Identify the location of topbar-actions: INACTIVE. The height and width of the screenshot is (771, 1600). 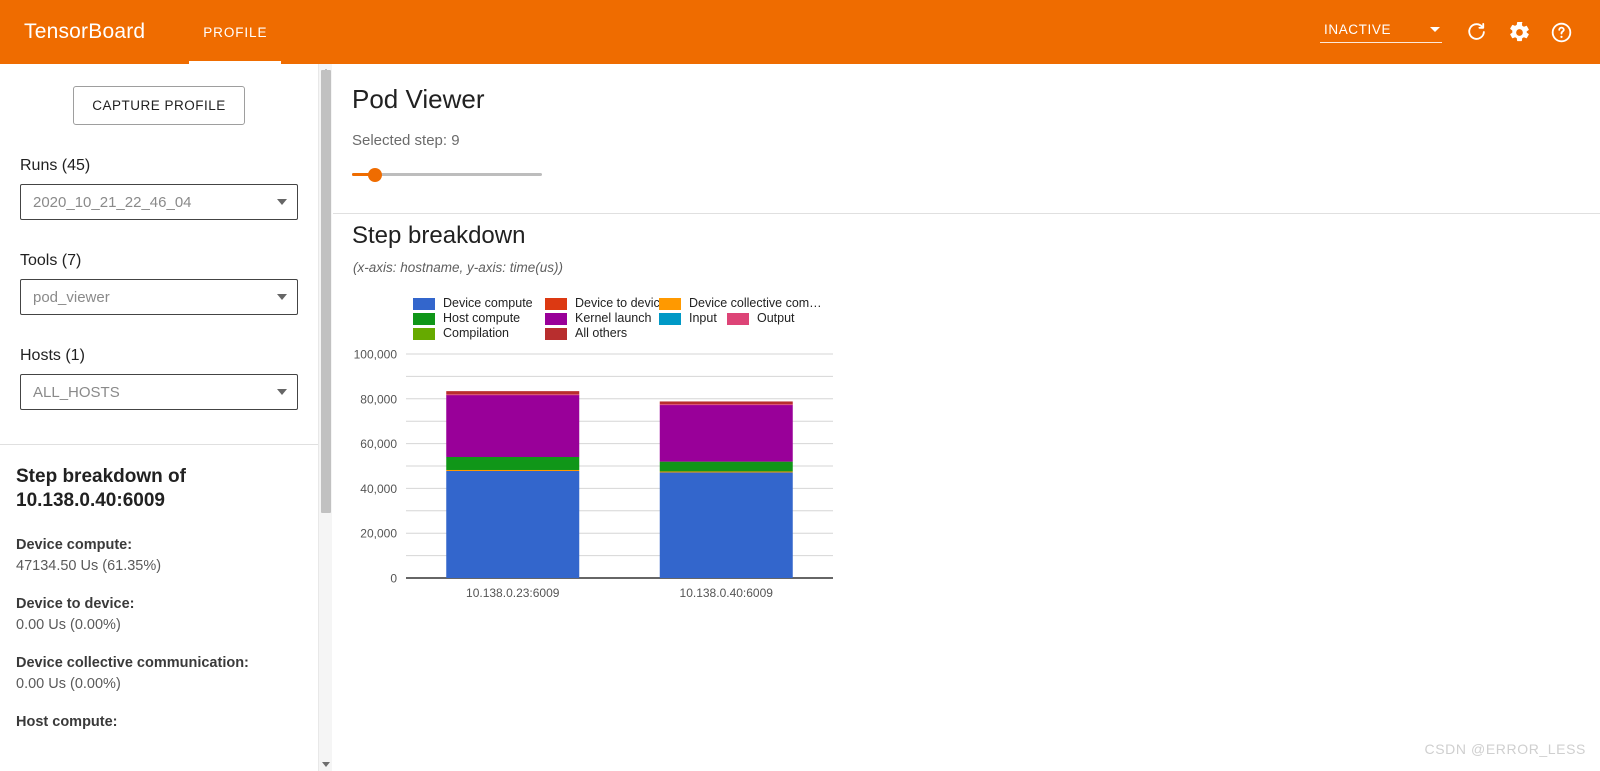
(1450, 32).